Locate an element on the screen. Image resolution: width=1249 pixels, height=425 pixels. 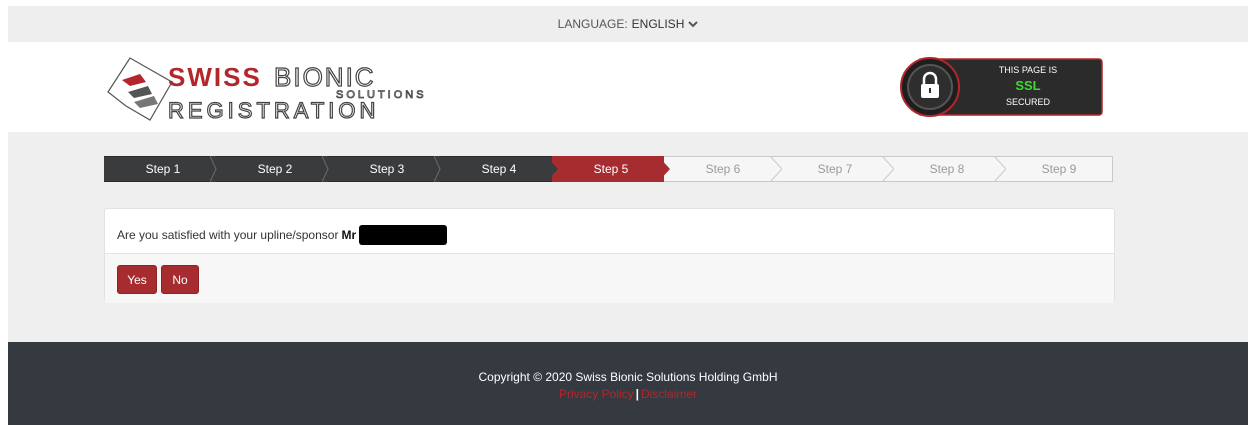
disclaimer-link: Disclaimer is located at coordinates (669, 394).